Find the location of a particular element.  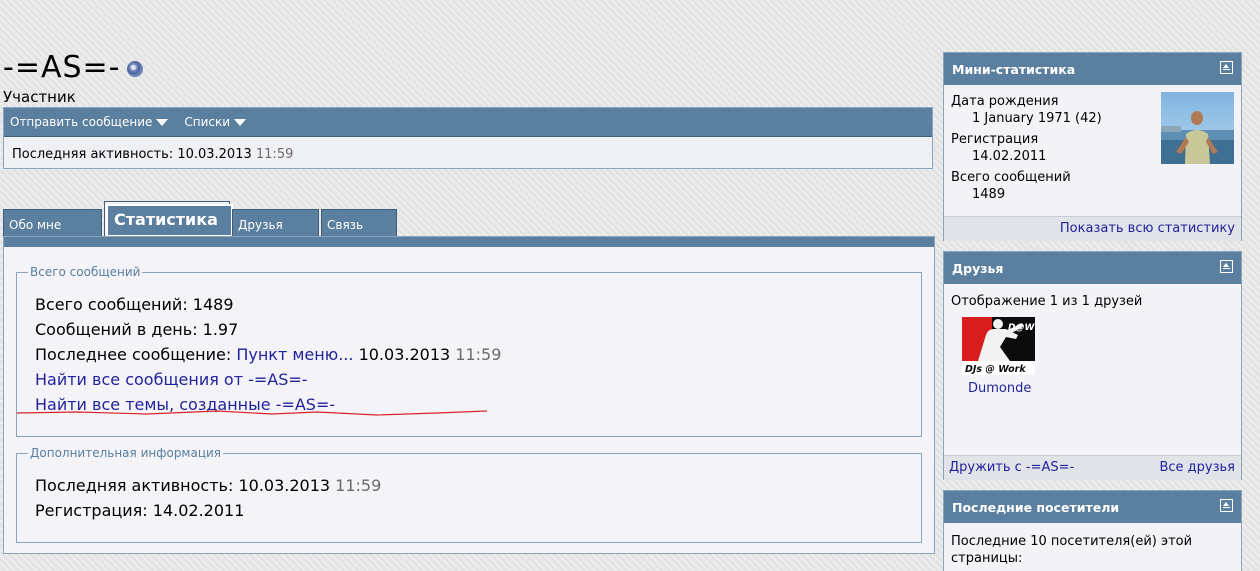

friends-showing: Отображение 1 из 1 друзей is located at coordinates (1047, 301).